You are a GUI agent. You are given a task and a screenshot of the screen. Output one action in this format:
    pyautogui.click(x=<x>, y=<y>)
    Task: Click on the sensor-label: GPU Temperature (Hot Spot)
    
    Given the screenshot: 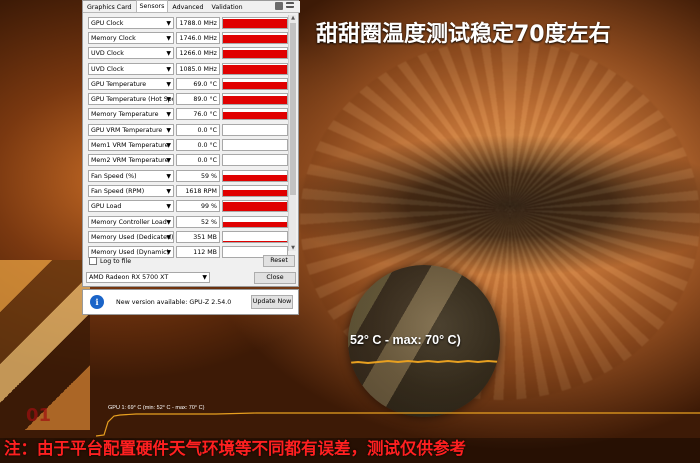 What is the action you would take?
    pyautogui.click(x=132, y=100)
    